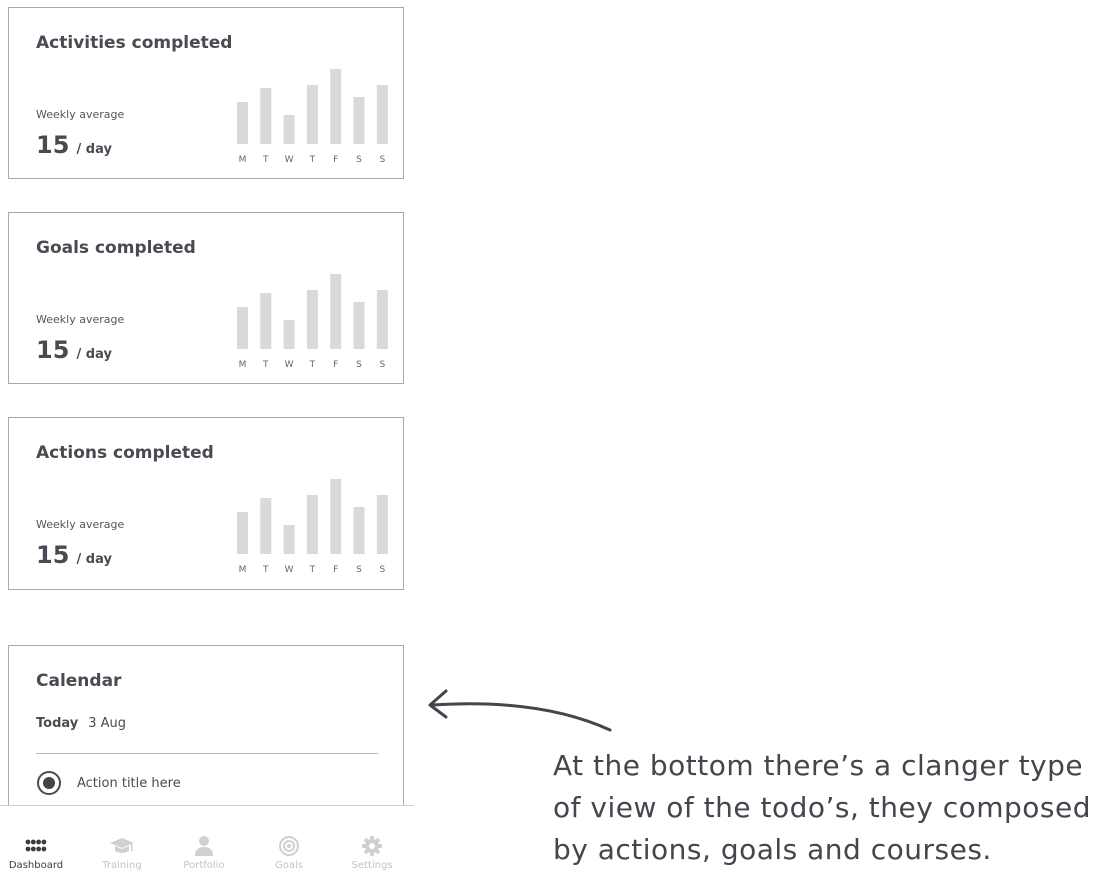 Image resolution: width=1120 pixels, height=896 pixels. I want to click on graduation-cap-icon, so click(122, 846).